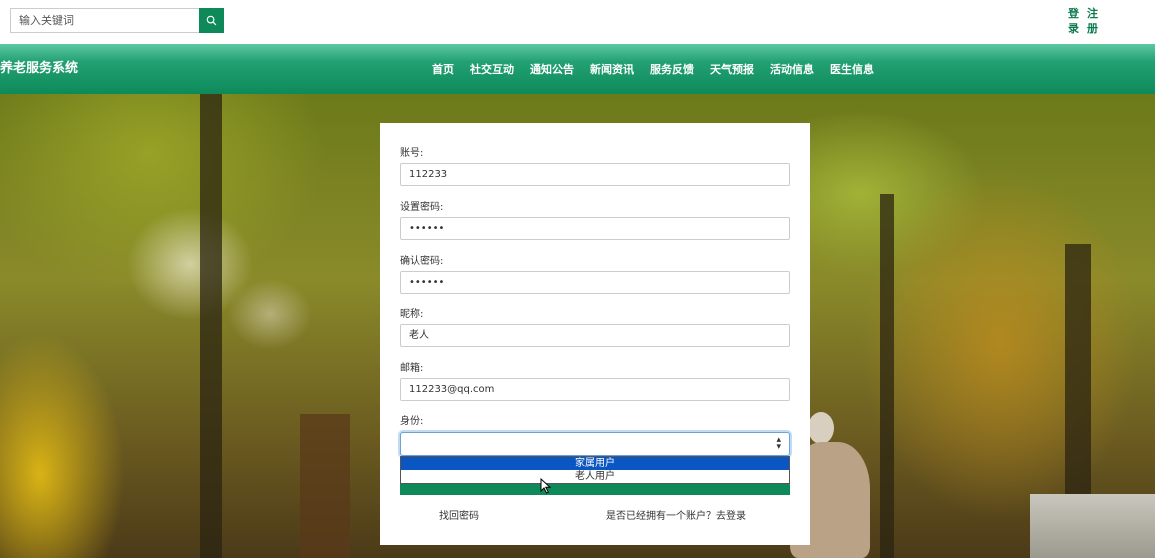  Describe the element at coordinates (412, 153) in the screenshot. I see `account-label: 账号:` at that location.